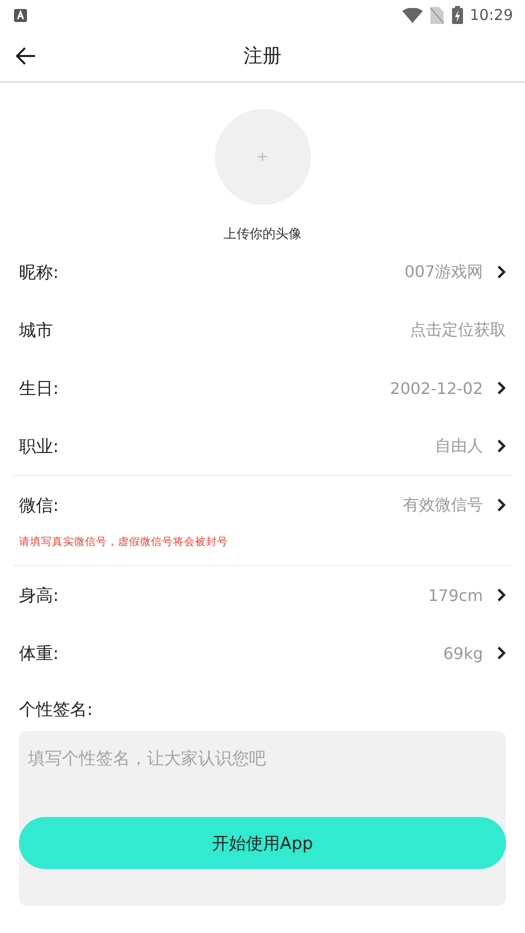  I want to click on avatar-caption: 上传你的头像, so click(263, 234).